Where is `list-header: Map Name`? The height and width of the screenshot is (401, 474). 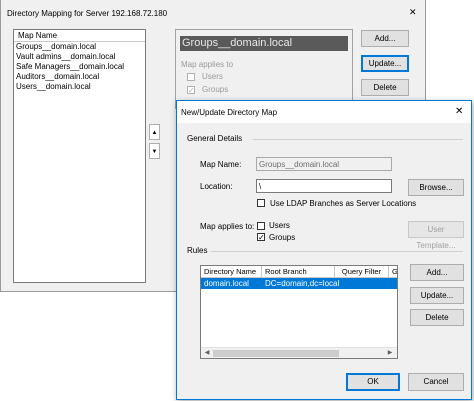 list-header: Map Name is located at coordinates (79, 36).